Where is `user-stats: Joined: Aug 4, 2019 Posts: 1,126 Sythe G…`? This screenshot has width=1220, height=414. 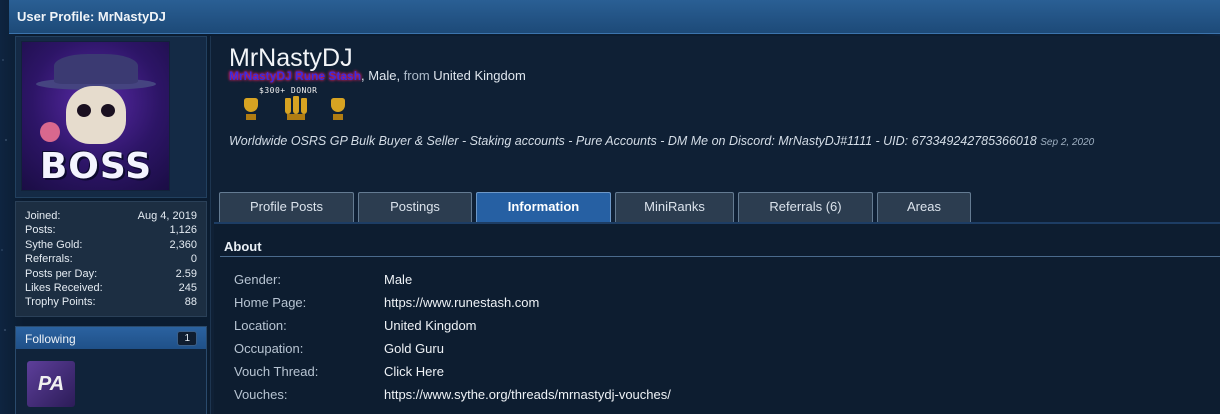 user-stats: Joined: Aug 4, 2019 Posts: 1,126 Sythe G… is located at coordinates (111, 259).